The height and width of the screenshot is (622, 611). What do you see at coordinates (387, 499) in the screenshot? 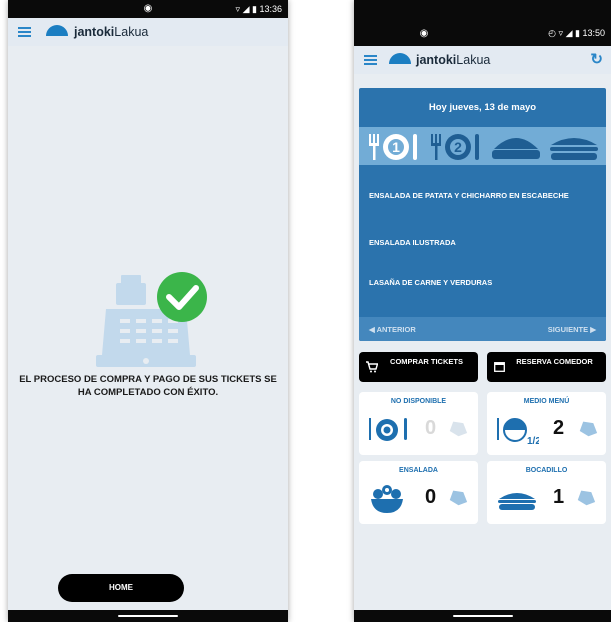
I see `salad-icon` at bounding box center [387, 499].